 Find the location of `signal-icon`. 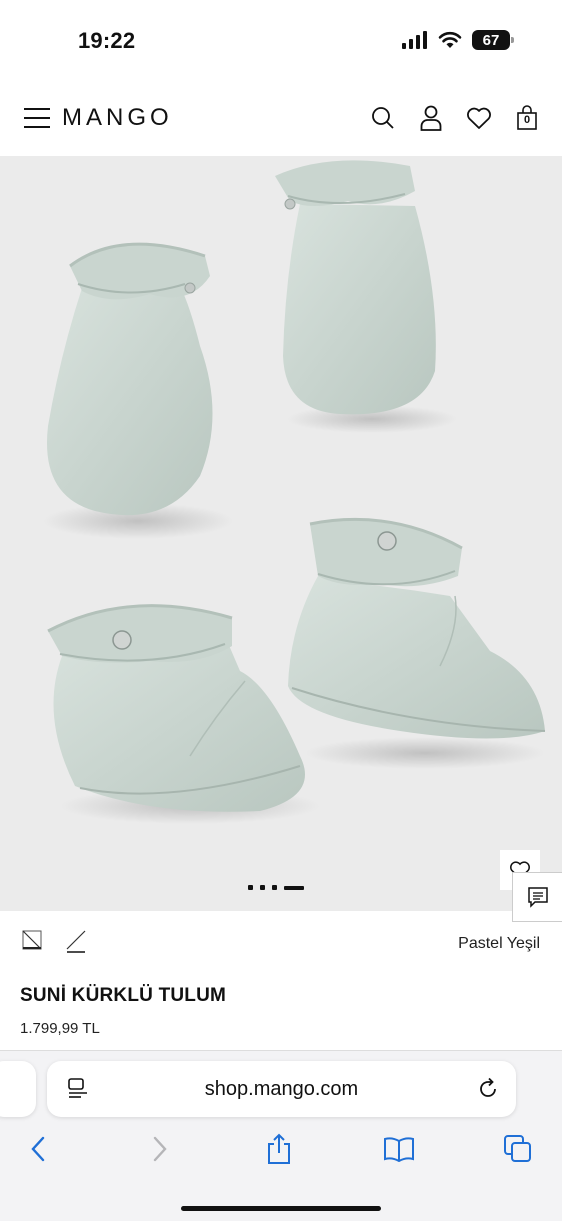

signal-icon is located at coordinates (414, 40).